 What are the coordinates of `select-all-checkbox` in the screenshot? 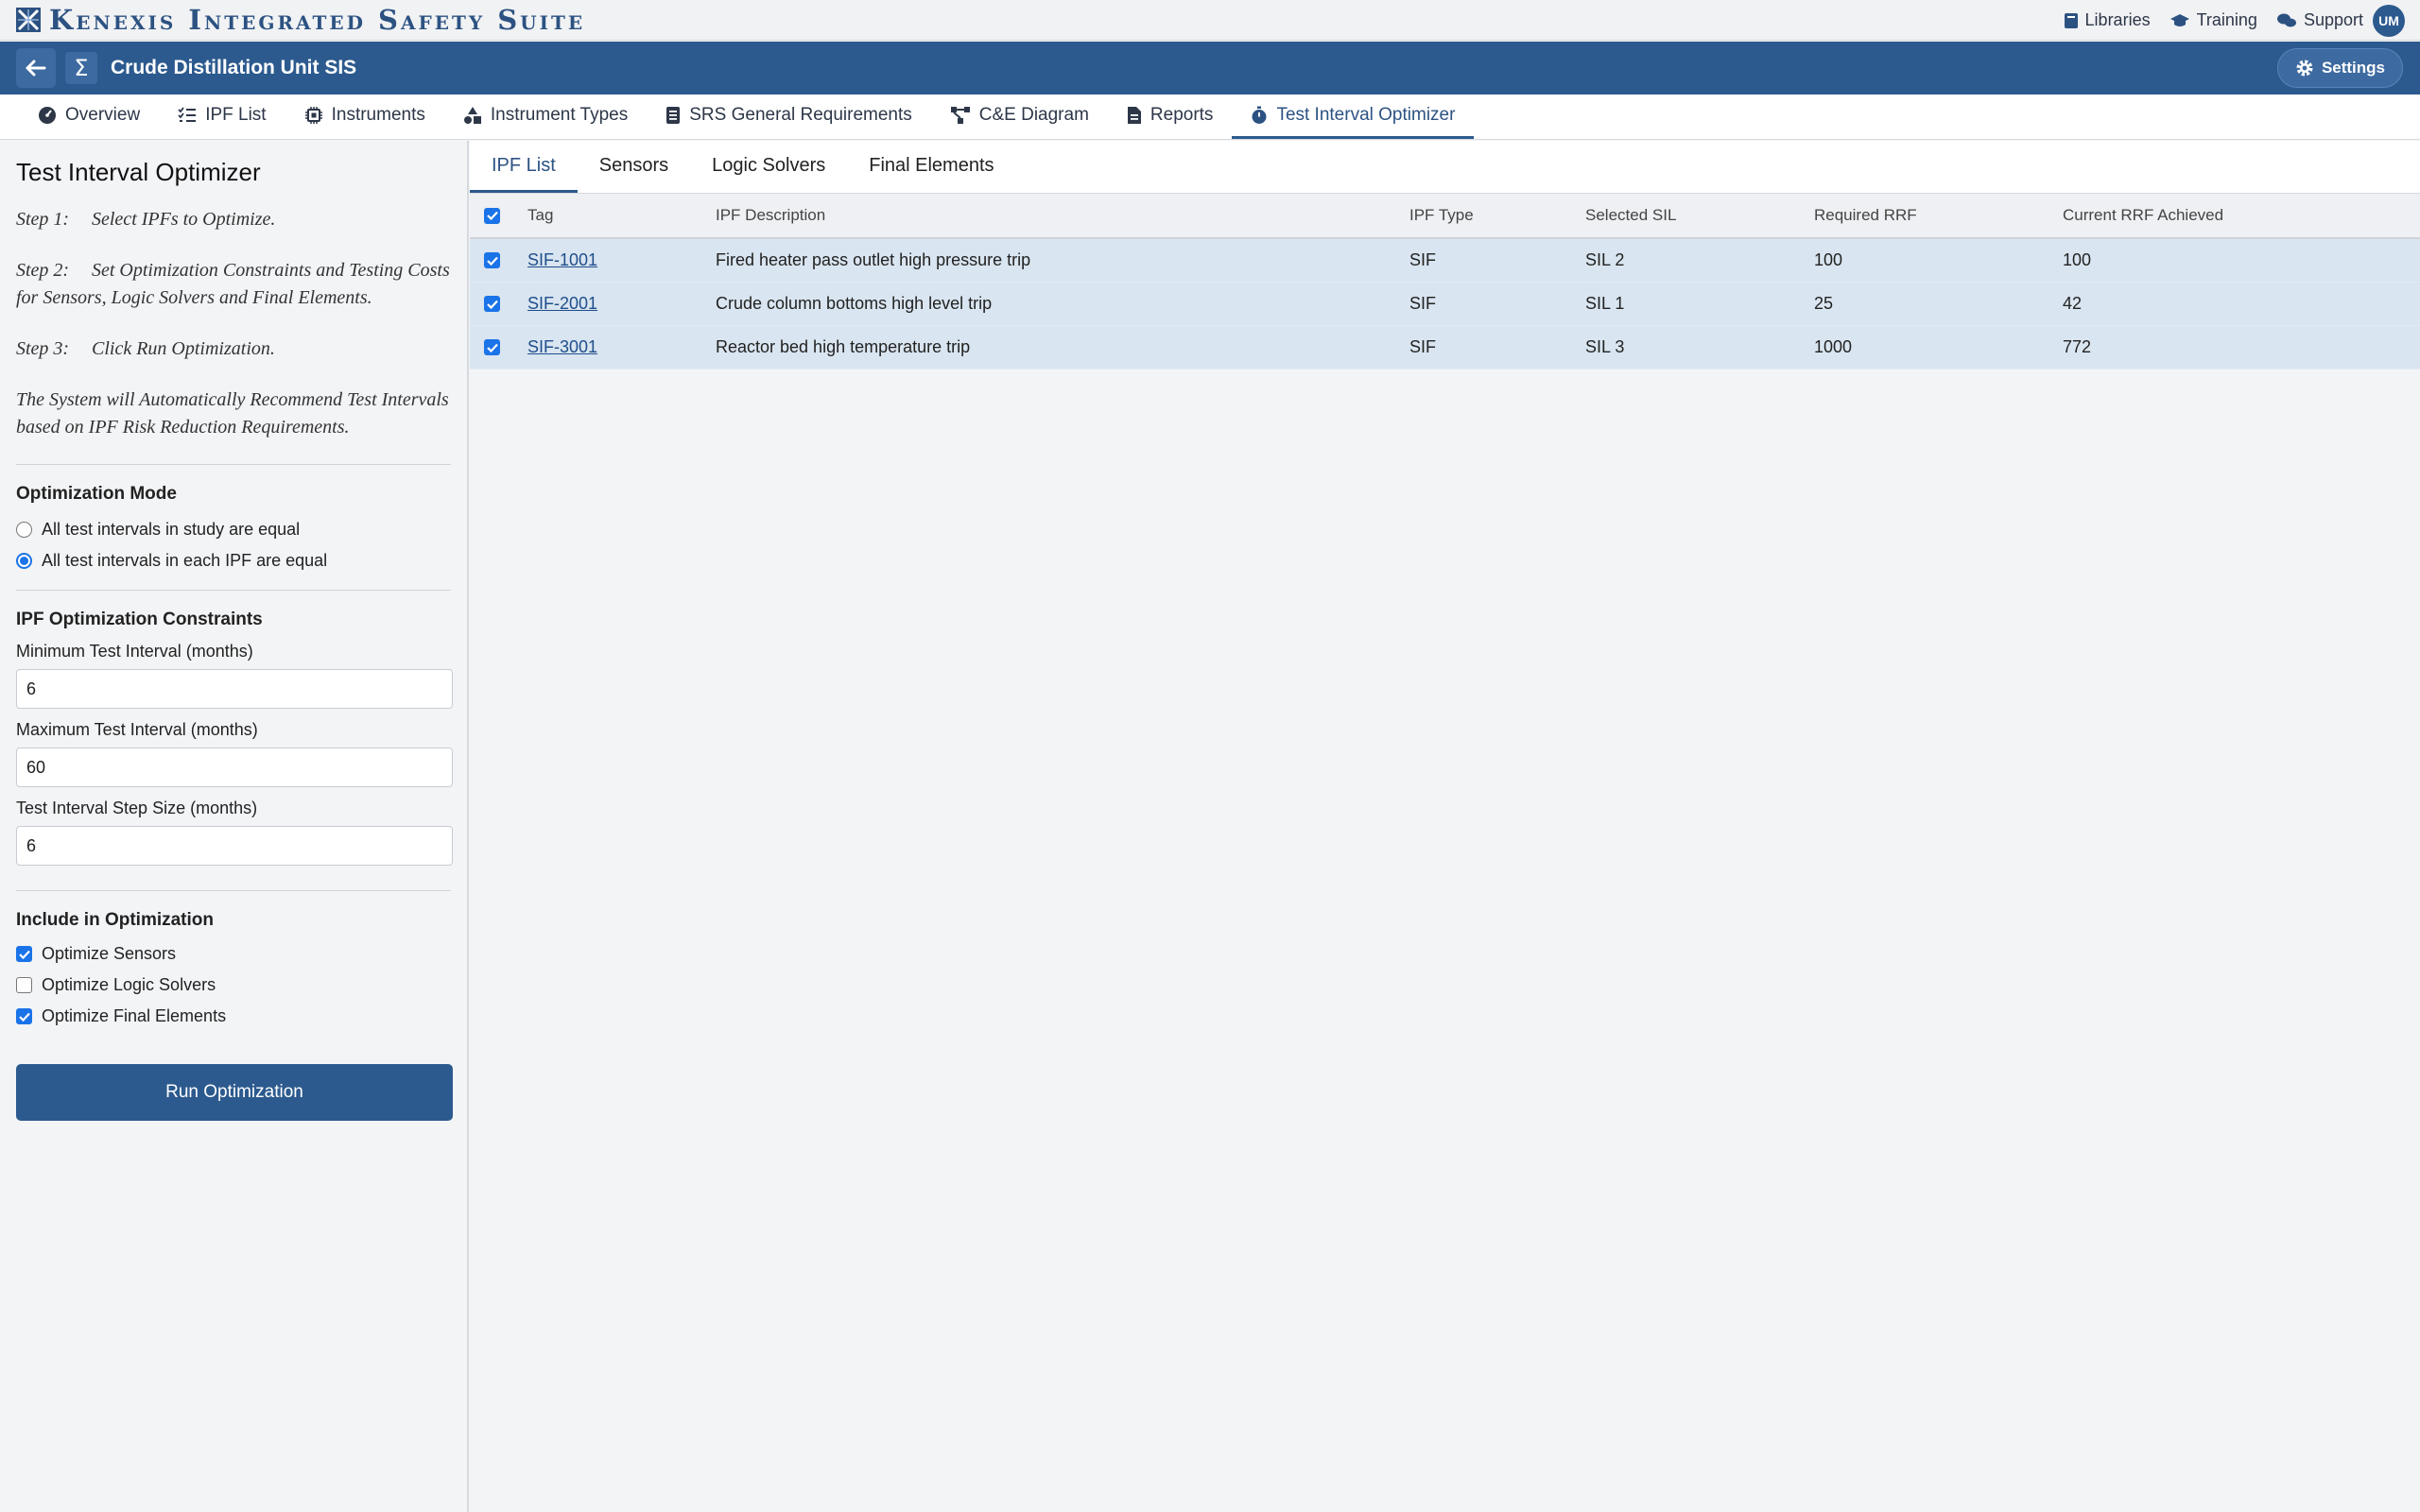 It's located at (492, 215).